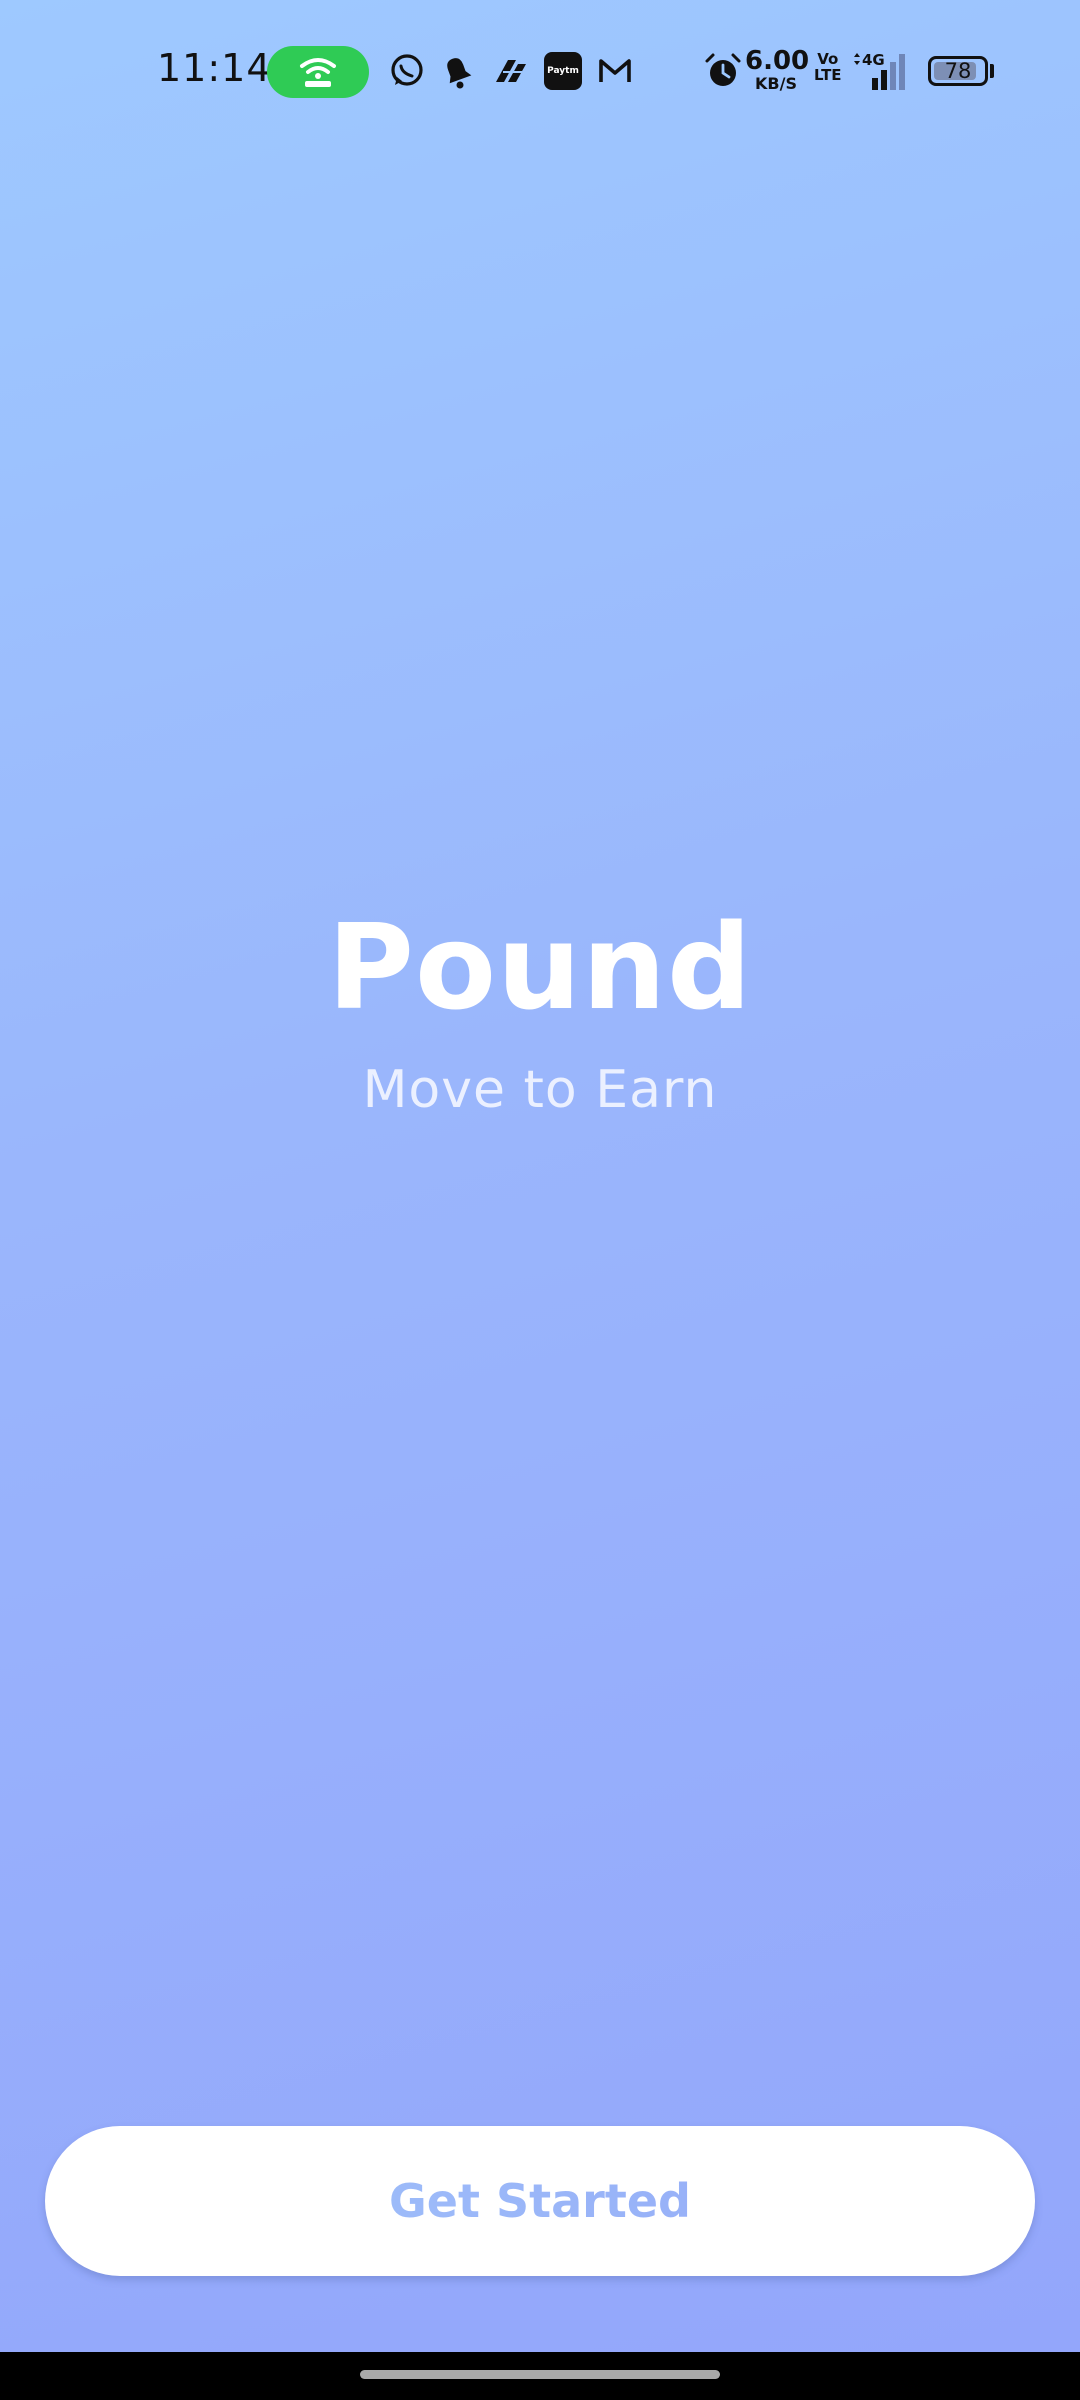 This screenshot has height=2400, width=1080. I want to click on alarm-icon, so click(723, 69).